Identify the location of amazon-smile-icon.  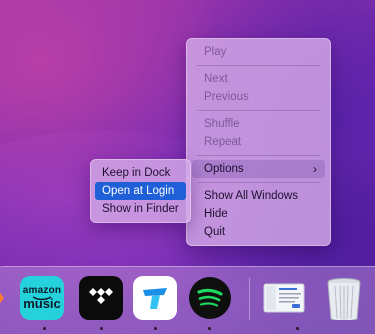
(42, 298).